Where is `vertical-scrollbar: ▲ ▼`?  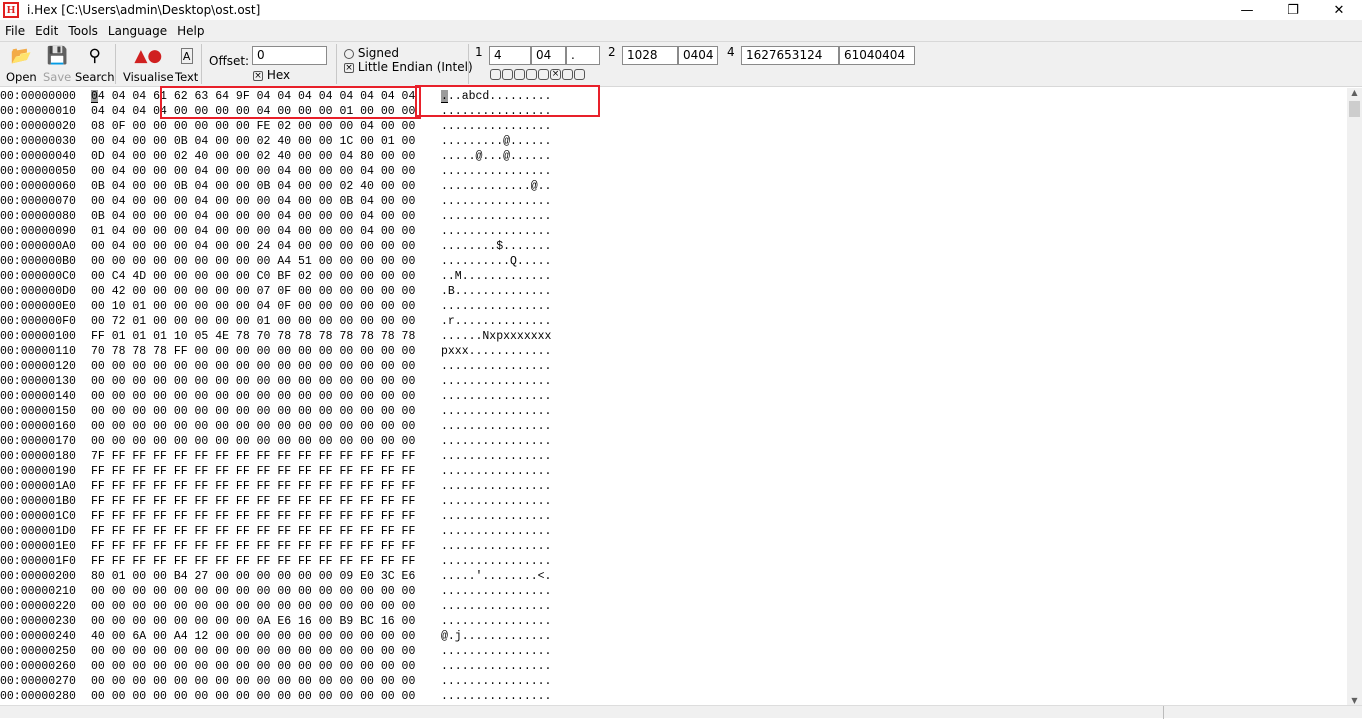 vertical-scrollbar: ▲ ▼ is located at coordinates (1354, 396).